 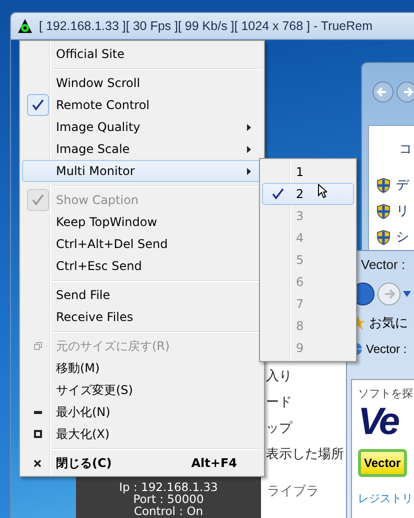 I want to click on menu-item: Window Scroll, so click(x=142, y=83).